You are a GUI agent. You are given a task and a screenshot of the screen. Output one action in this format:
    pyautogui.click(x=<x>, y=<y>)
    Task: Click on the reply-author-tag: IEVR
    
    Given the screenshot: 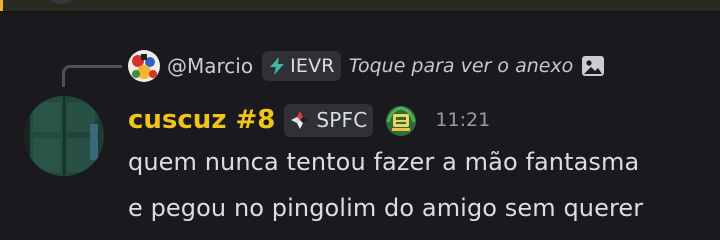 What is the action you would take?
    pyautogui.click(x=301, y=66)
    